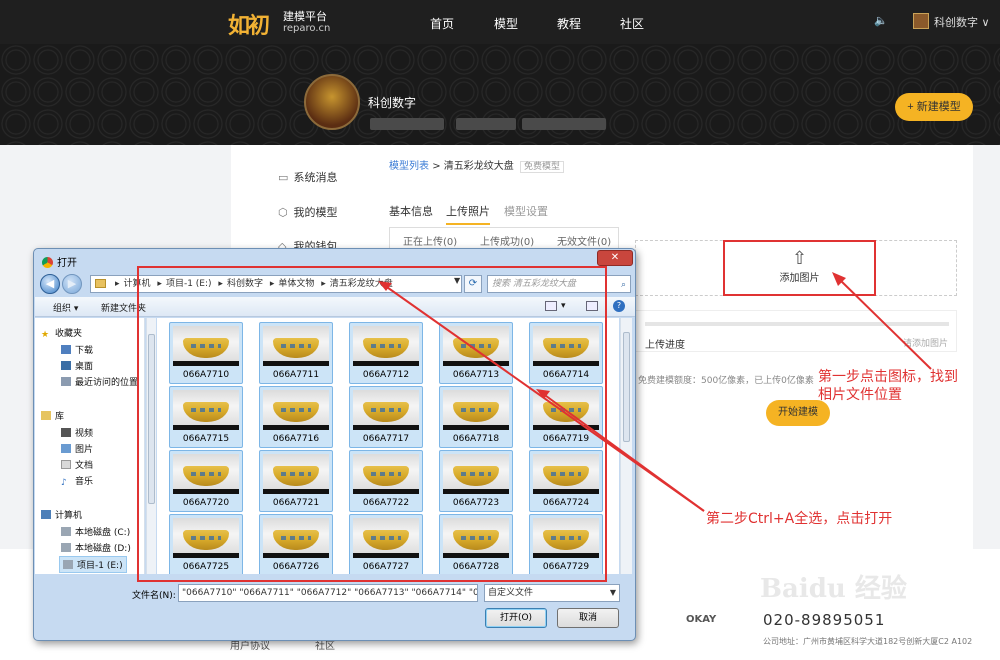 The image size is (1000, 660). What do you see at coordinates (566, 481) in the screenshot?
I see `file-tile: 066A7724` at bounding box center [566, 481].